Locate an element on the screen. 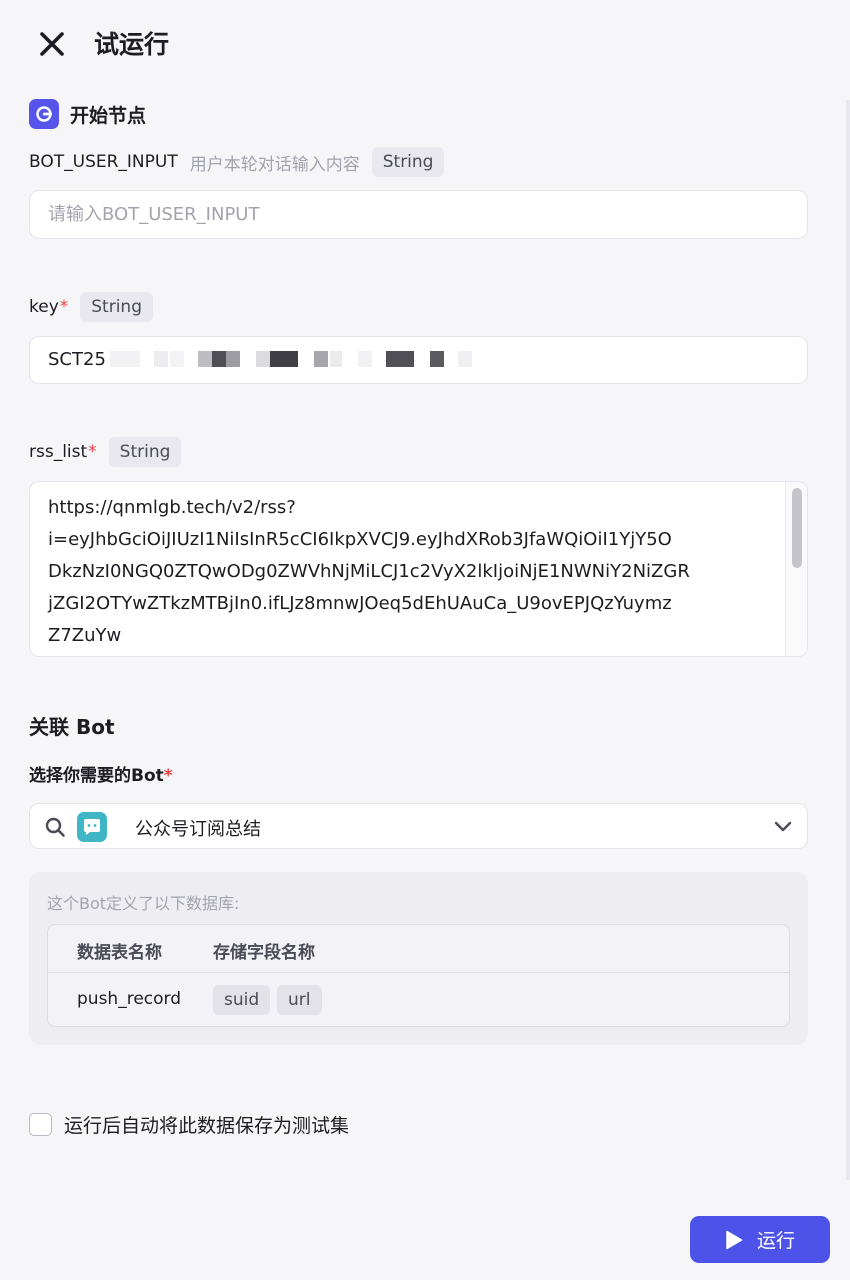 This screenshot has width=850, height=1280. bot-user-input-label-row: BOT_USER_INPUT 用户本轮对话输入内容 String is located at coordinates (237, 162).